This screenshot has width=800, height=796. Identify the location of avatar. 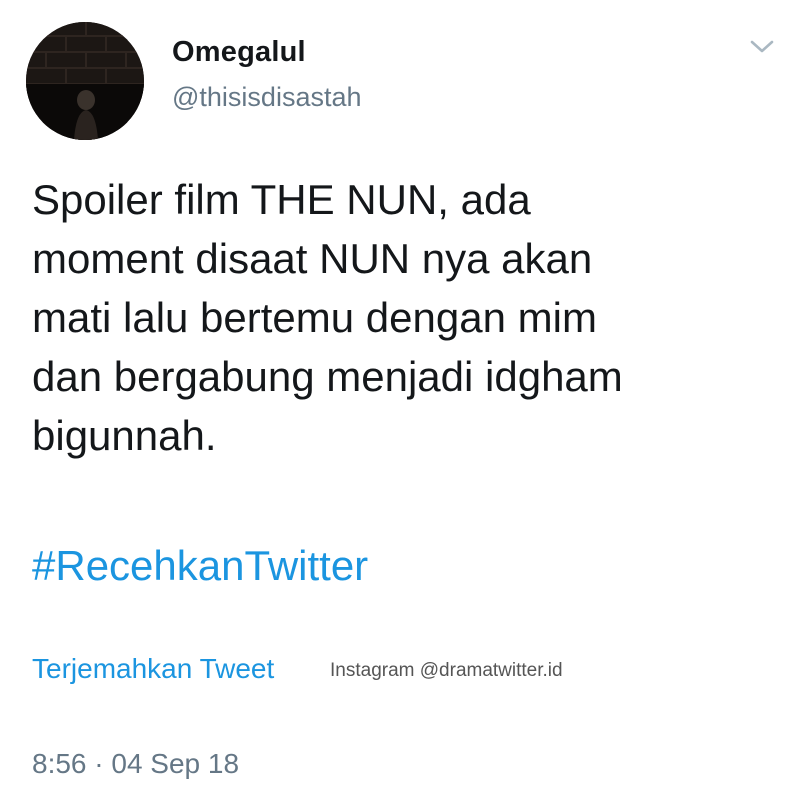
(85, 81).